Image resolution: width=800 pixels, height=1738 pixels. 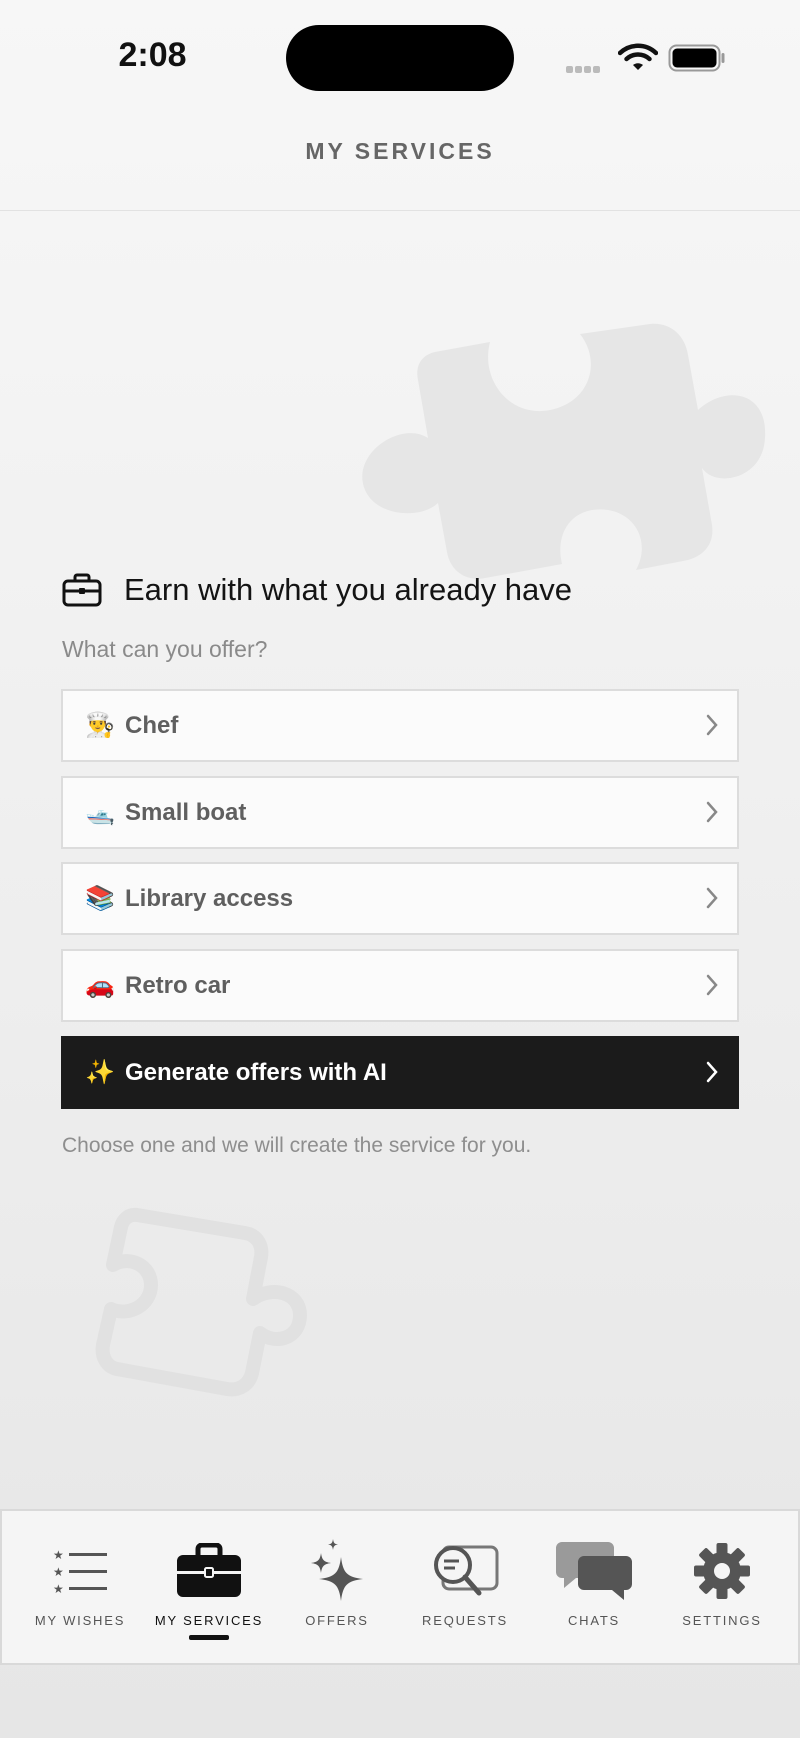 I want to click on tab-offers: OFFERS, so click(x=337, y=1587).